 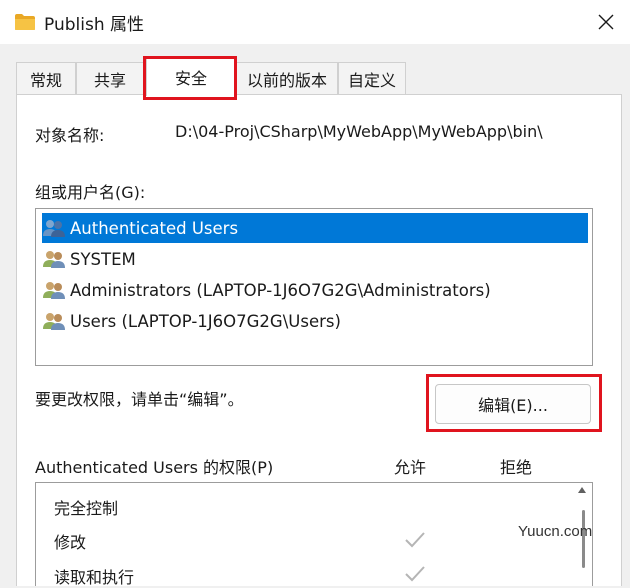 I want to click on close-icon, so click(x=606, y=22).